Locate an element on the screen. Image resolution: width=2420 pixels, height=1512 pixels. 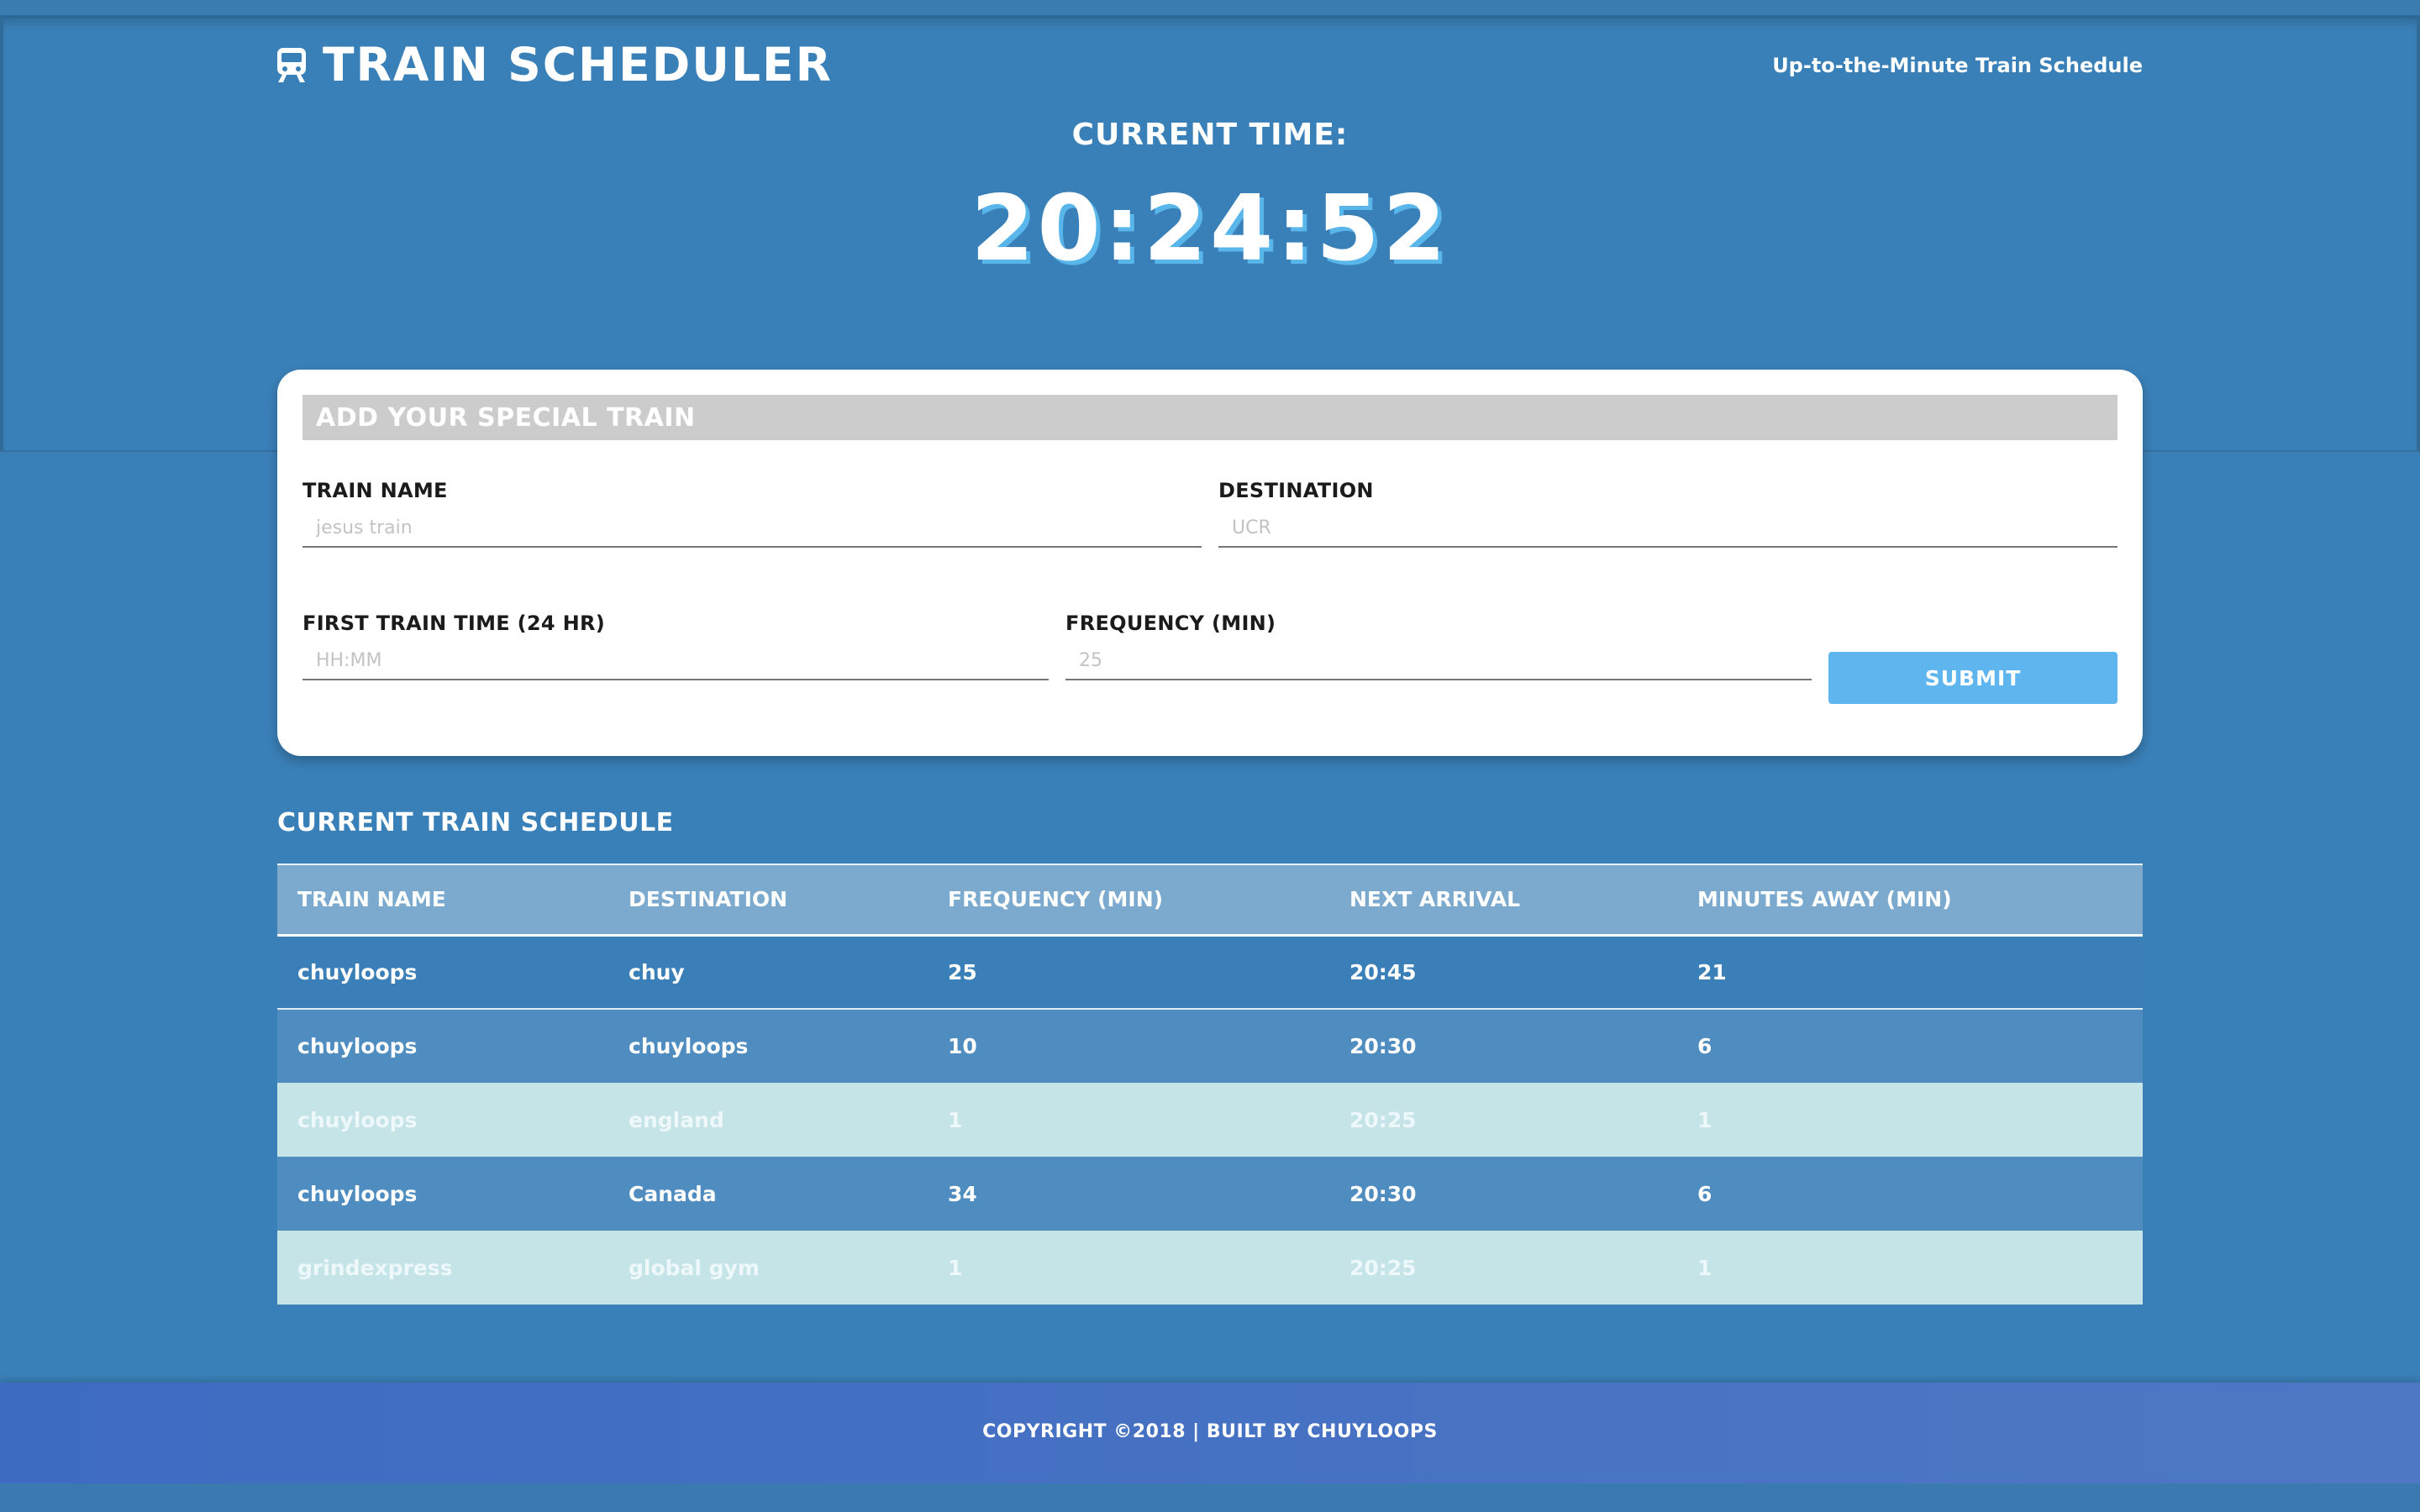
minutes-away-cell: 21 is located at coordinates (1910, 972).